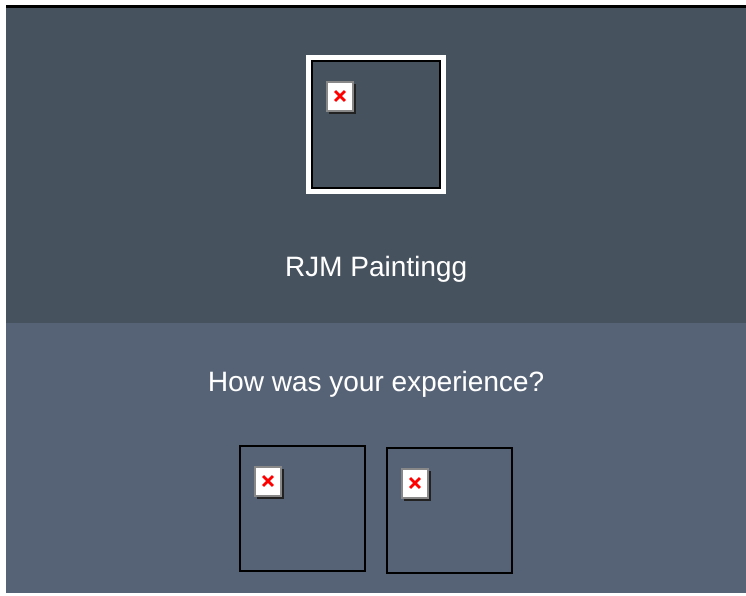 The height and width of the screenshot is (596, 746). Describe the element at coordinates (376, 267) in the screenshot. I see `business-name: RJM Paintingg` at that location.